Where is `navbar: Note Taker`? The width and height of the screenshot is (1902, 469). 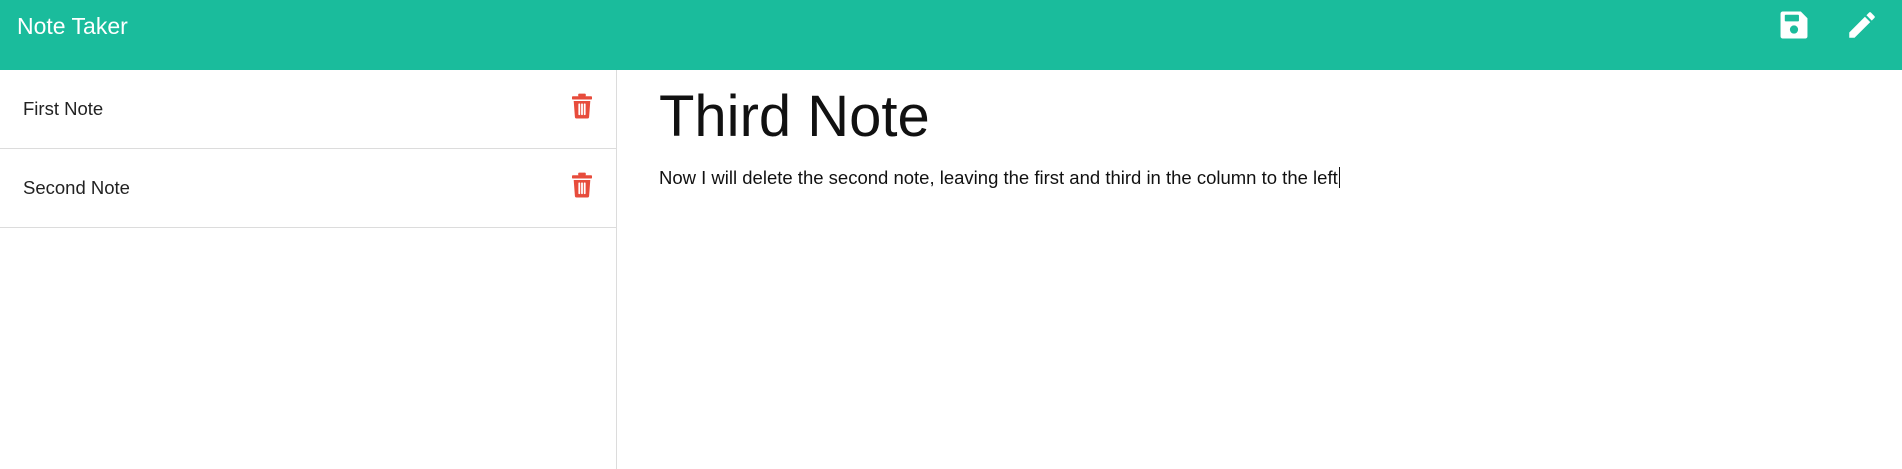
navbar: Note Taker is located at coordinates (951, 35).